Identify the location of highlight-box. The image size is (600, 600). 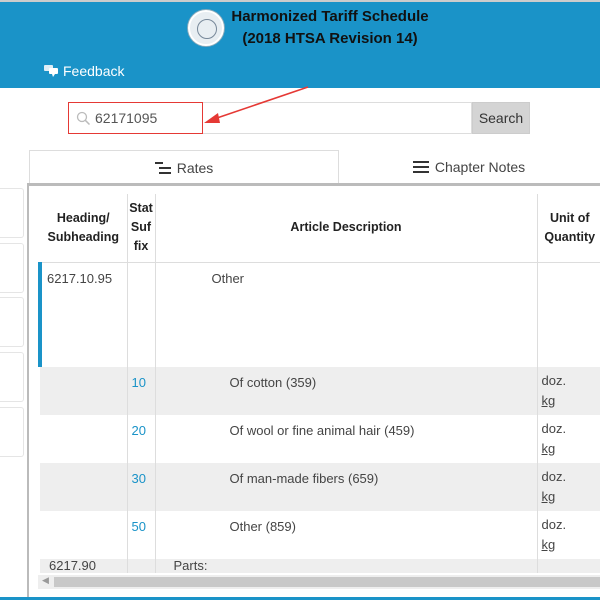
(135, 118).